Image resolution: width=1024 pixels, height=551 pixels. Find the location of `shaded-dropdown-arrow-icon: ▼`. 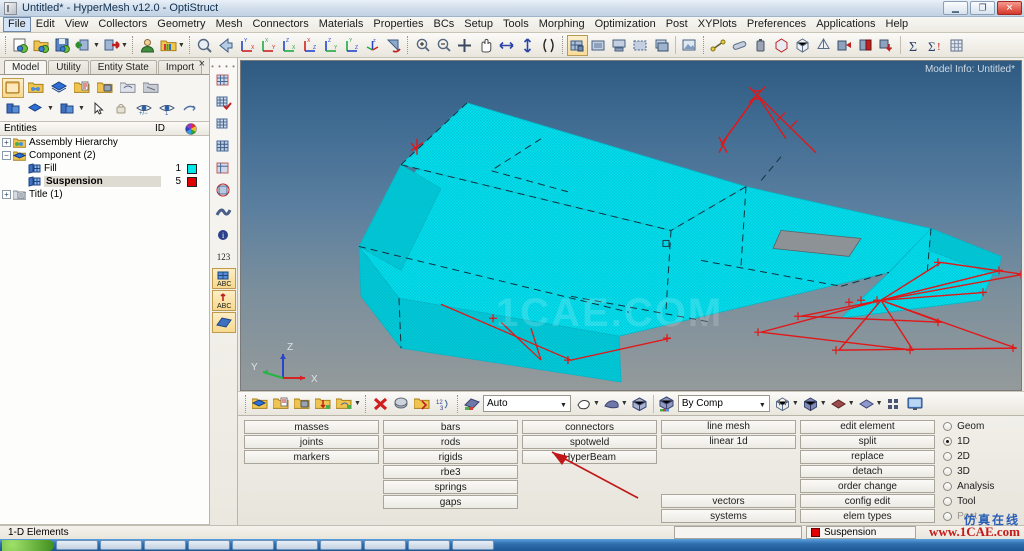

shaded-dropdown-arrow-icon: ▼ is located at coordinates (50, 108).